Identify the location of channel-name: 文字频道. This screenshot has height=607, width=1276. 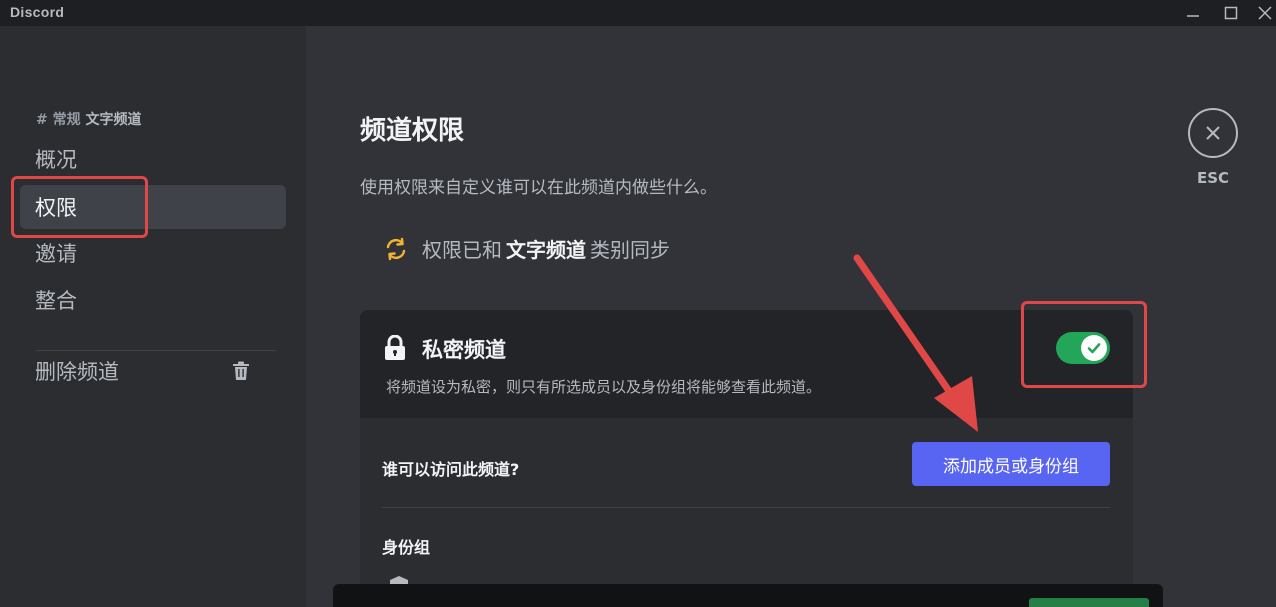
(113, 120).